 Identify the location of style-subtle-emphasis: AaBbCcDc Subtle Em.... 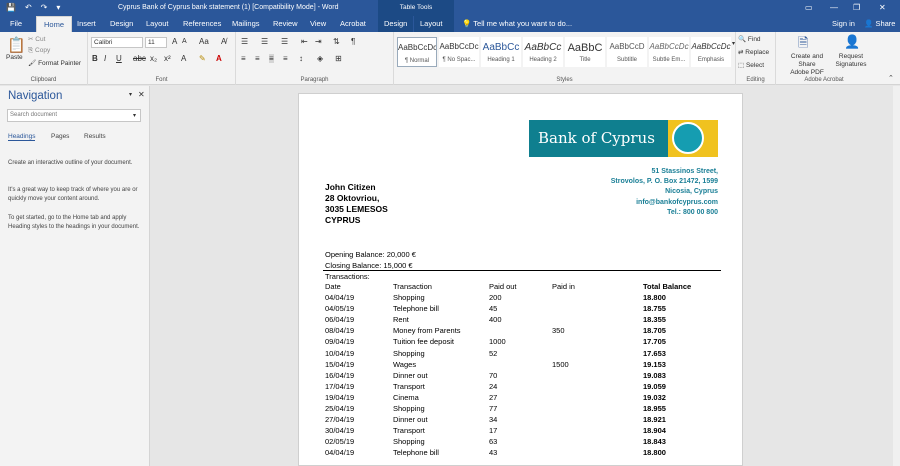
(669, 52).